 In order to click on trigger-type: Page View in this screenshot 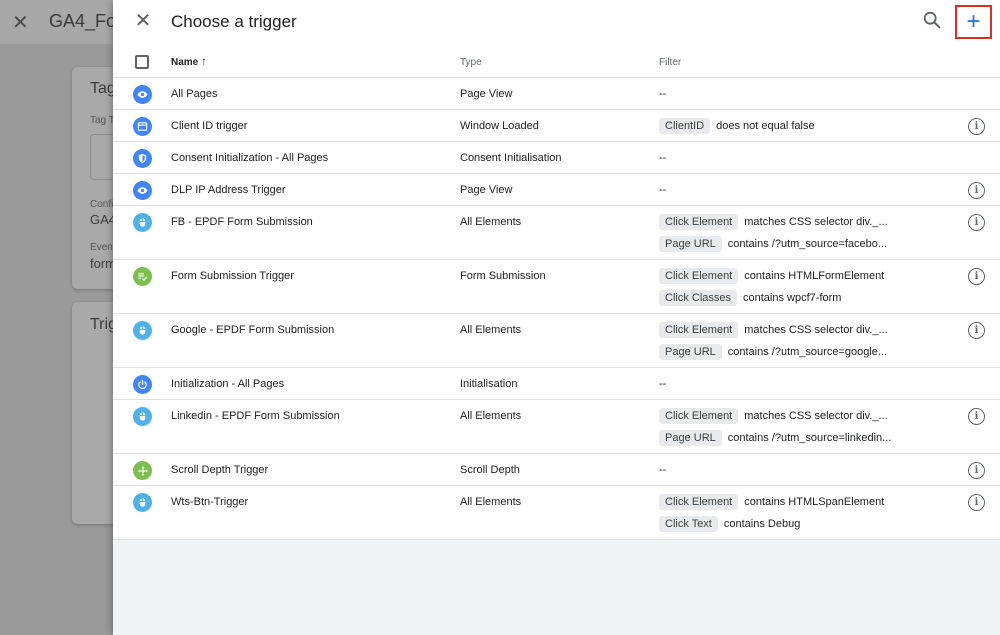, I will do `click(486, 190)`.